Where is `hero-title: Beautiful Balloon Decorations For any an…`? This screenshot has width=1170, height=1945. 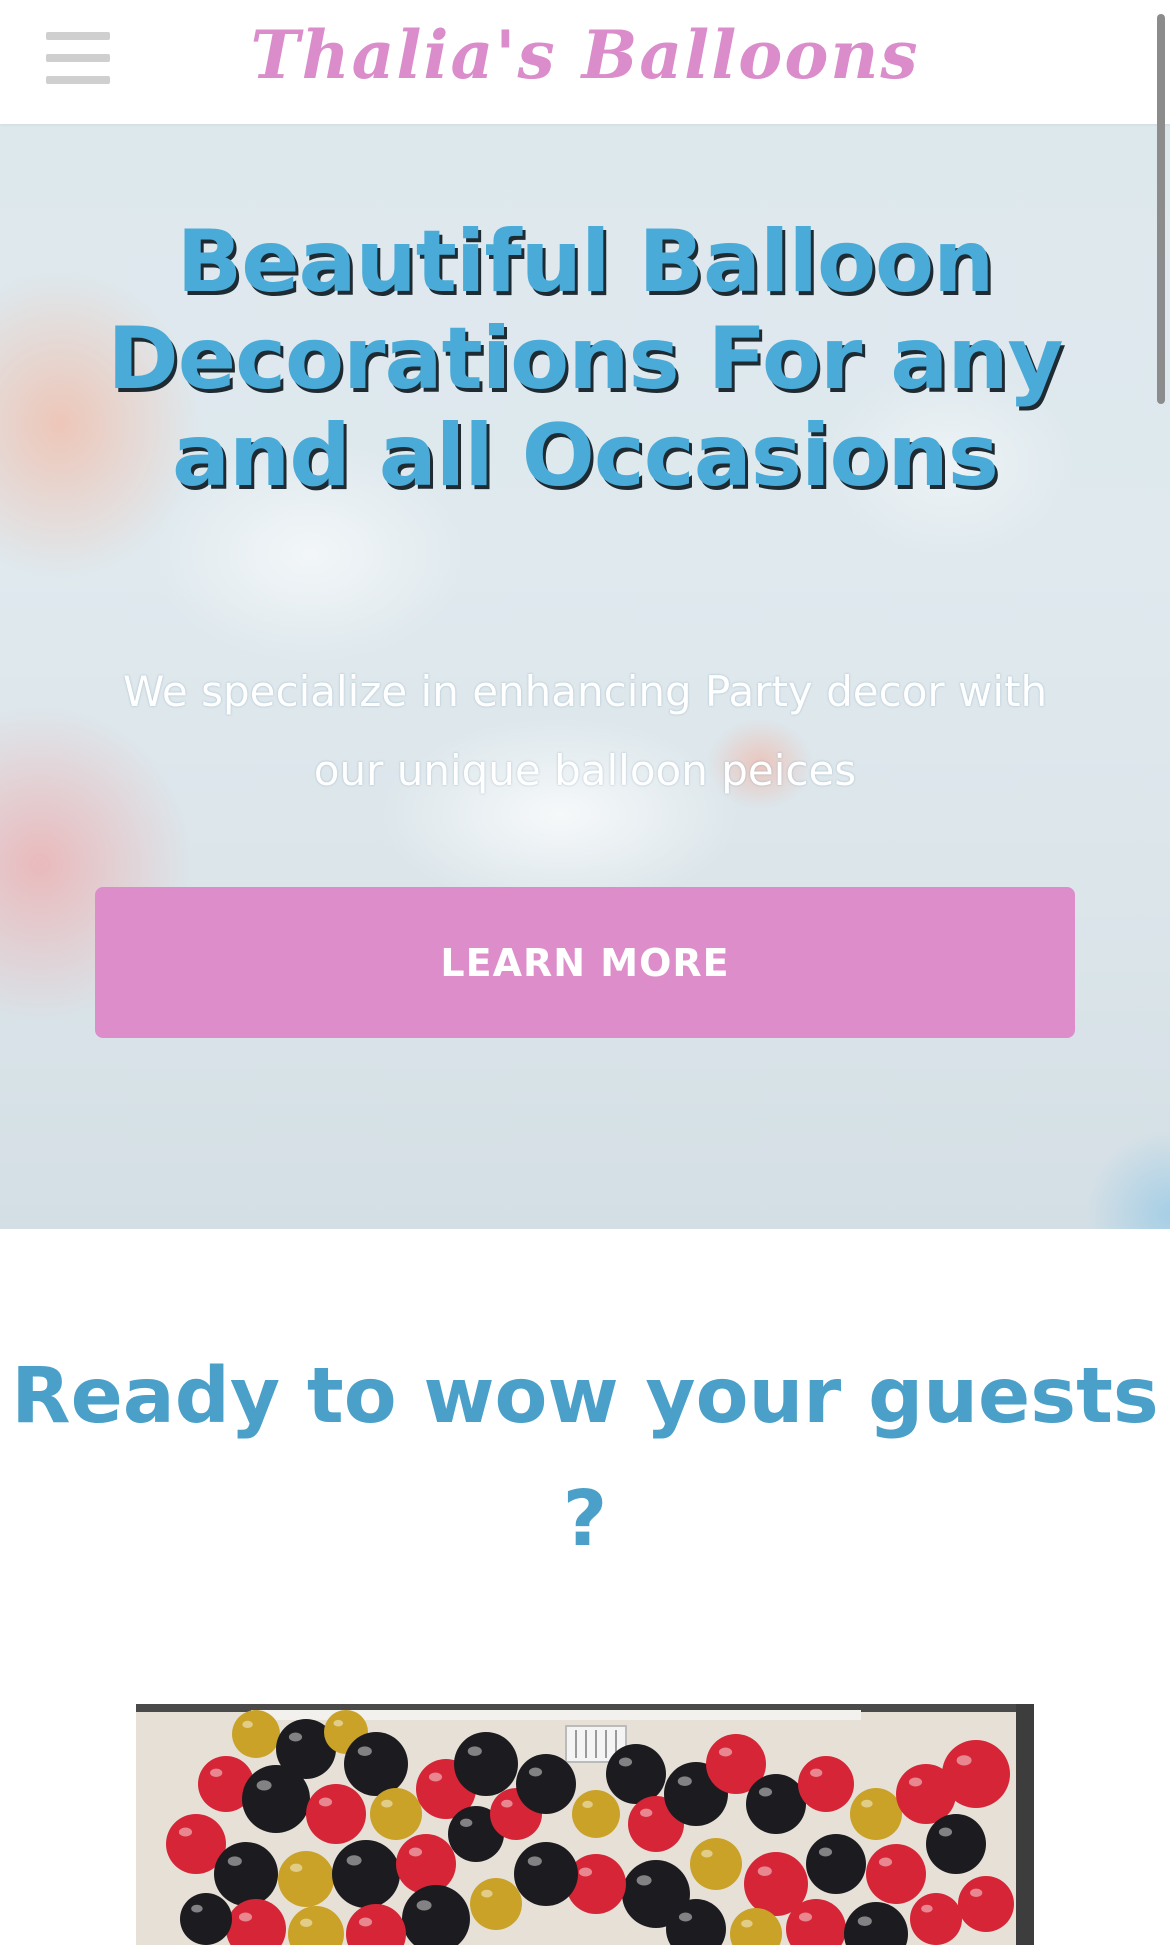 hero-title: Beautiful Balloon Decorations For any an… is located at coordinates (585, 359).